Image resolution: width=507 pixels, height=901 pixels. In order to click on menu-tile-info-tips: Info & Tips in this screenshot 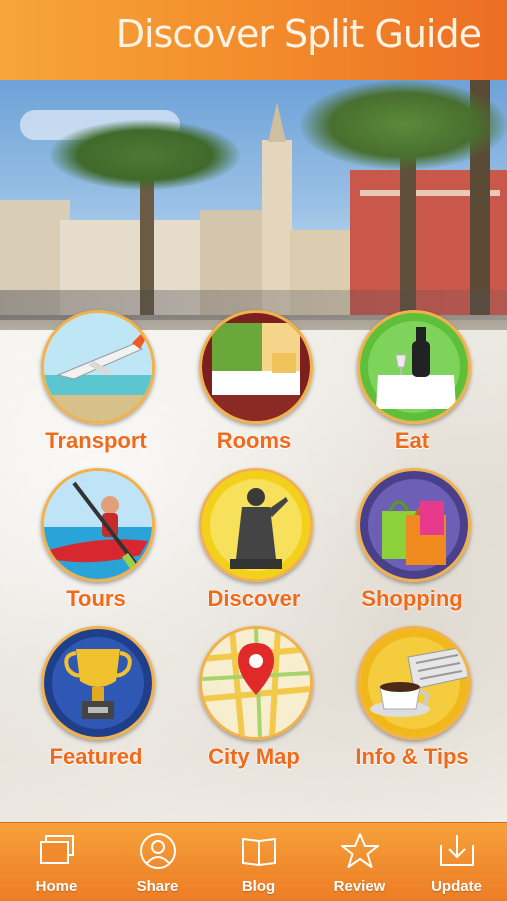, I will do `click(412, 701)`.